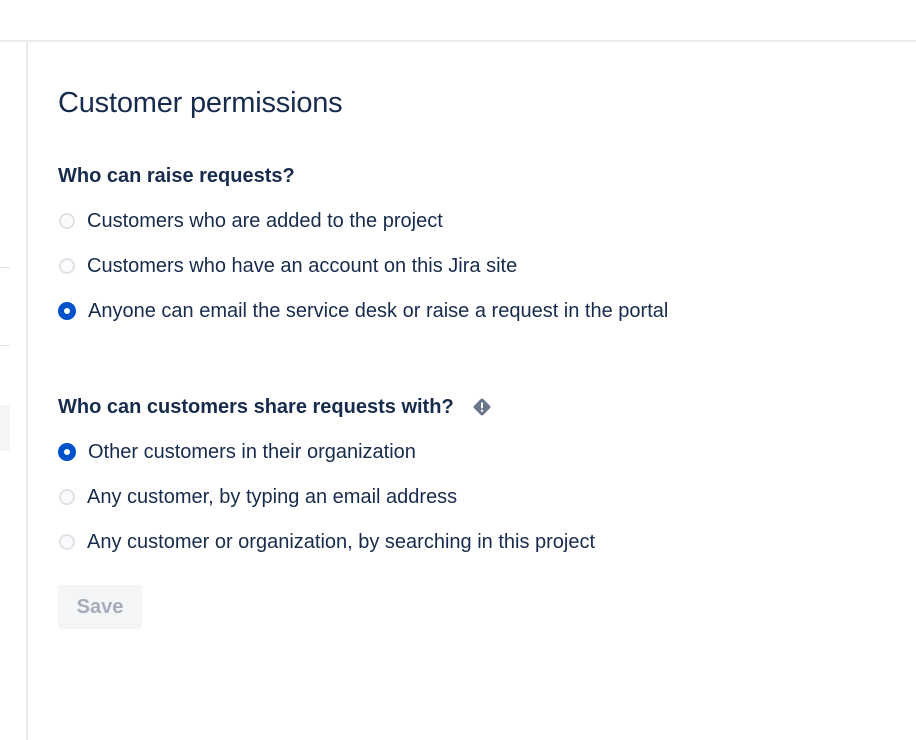  What do you see at coordinates (5, 428) in the screenshot?
I see `sidebar-selected-item` at bounding box center [5, 428].